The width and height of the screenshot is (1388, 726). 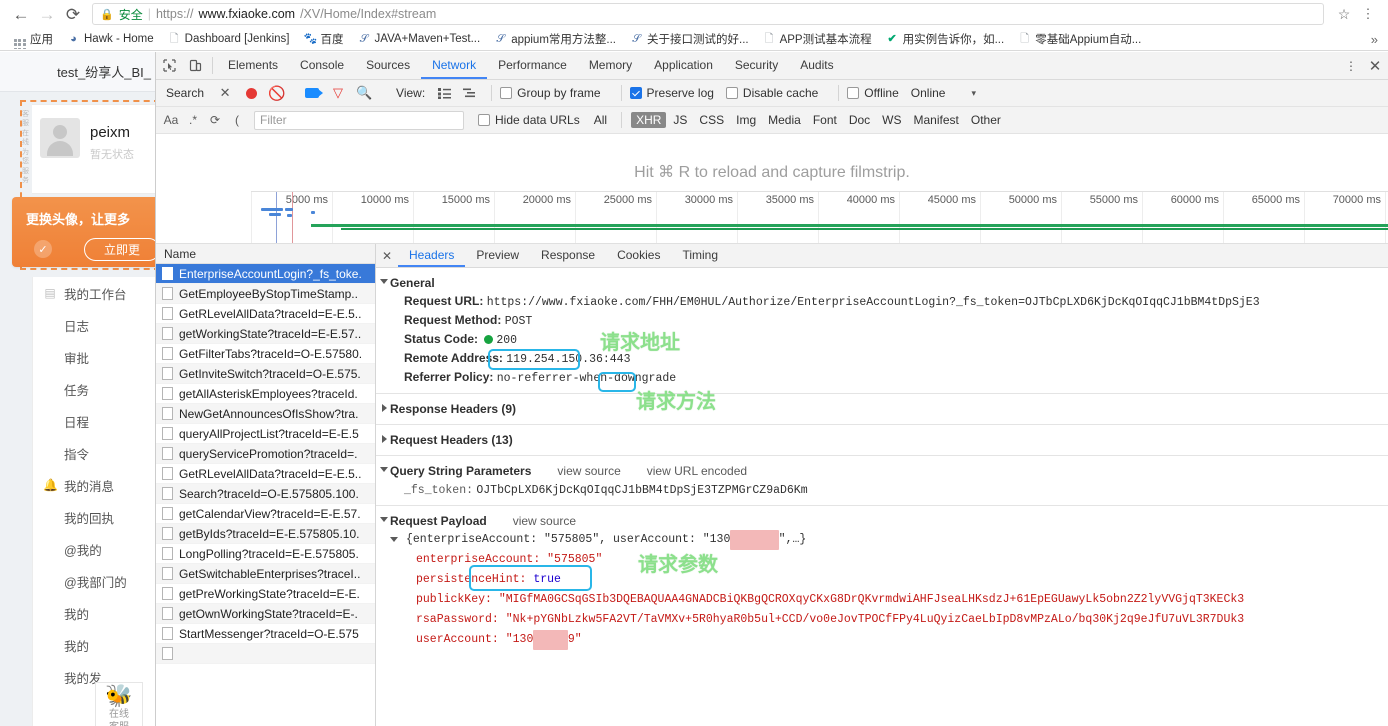 What do you see at coordinates (73, 14) in the screenshot?
I see `reload-button: ⟳` at bounding box center [73, 14].